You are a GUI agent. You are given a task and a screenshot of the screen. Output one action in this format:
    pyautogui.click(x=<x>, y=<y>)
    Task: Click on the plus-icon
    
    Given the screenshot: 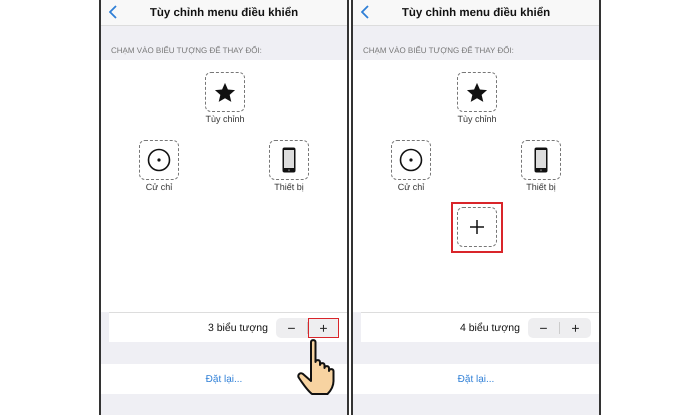 What is the action you would take?
    pyautogui.click(x=477, y=227)
    